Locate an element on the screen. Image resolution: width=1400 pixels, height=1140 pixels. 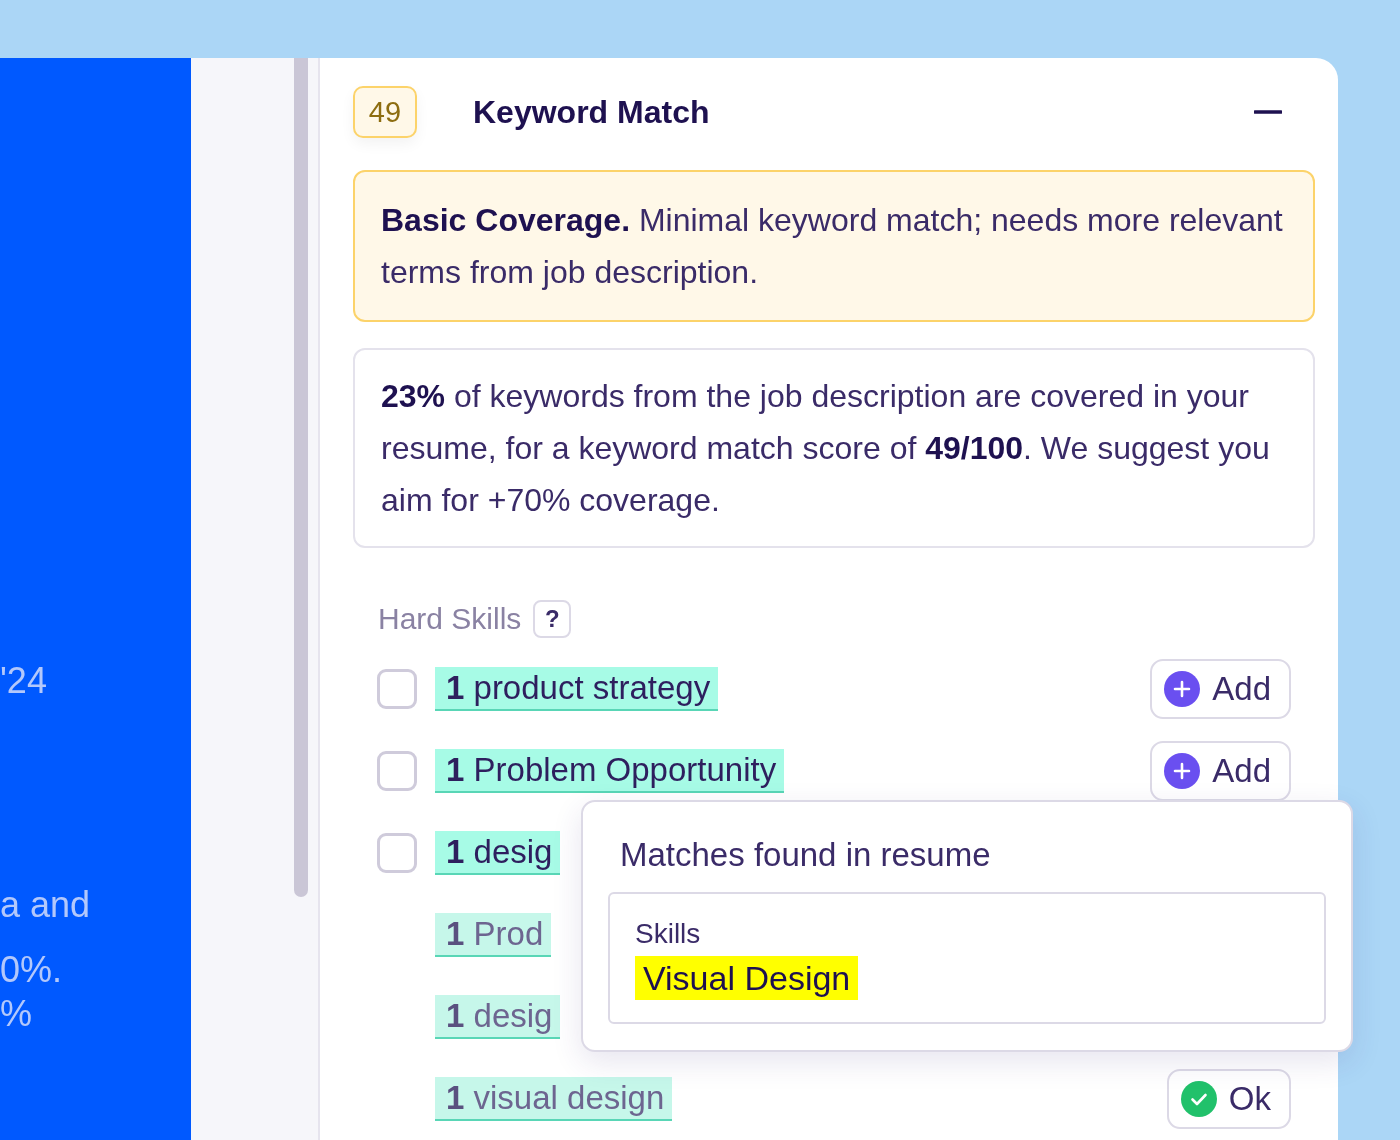
card-title: Keyword Match is located at coordinates (592, 112).